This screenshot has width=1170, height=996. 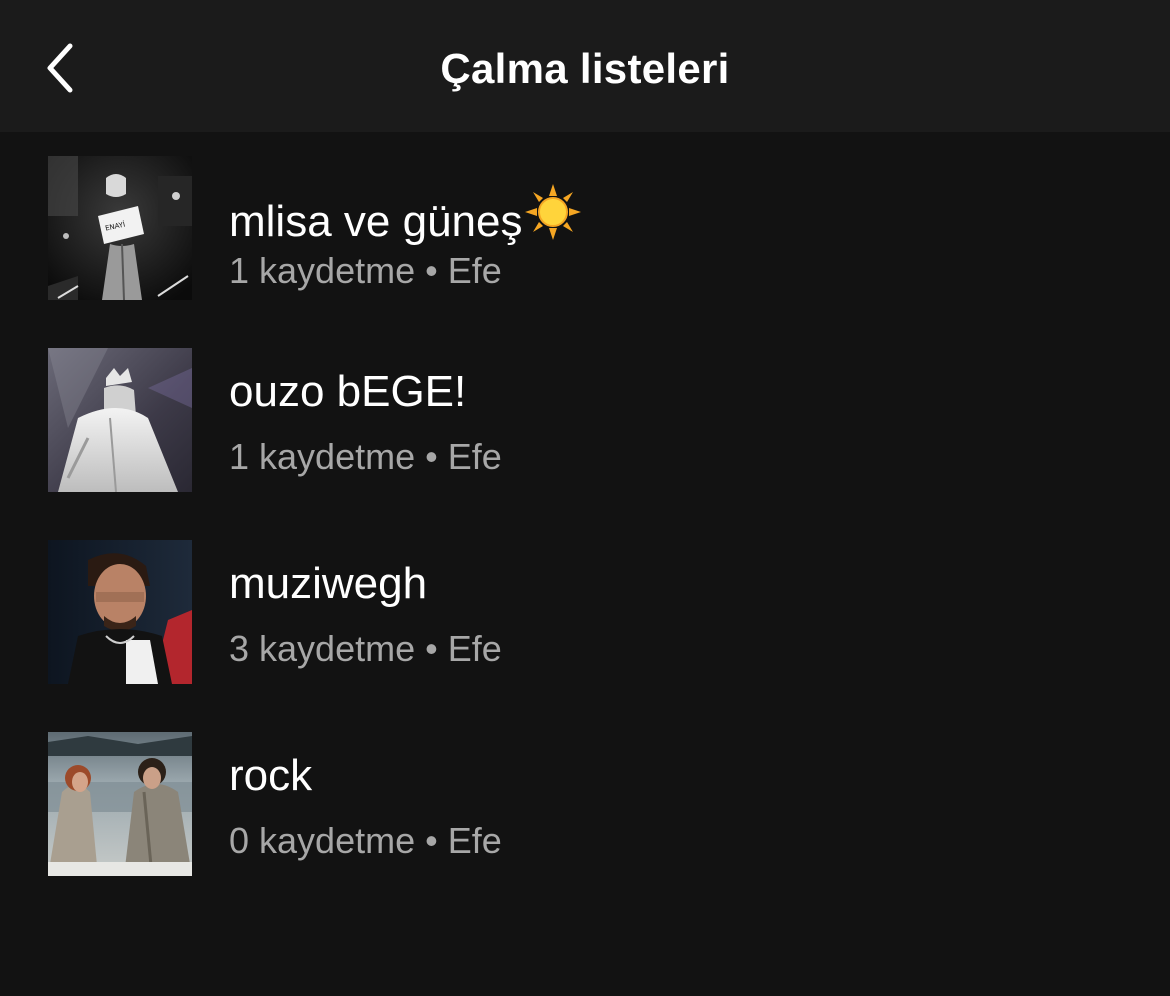 I want to click on page-title: Çalma listeleri, so click(x=585, y=68).